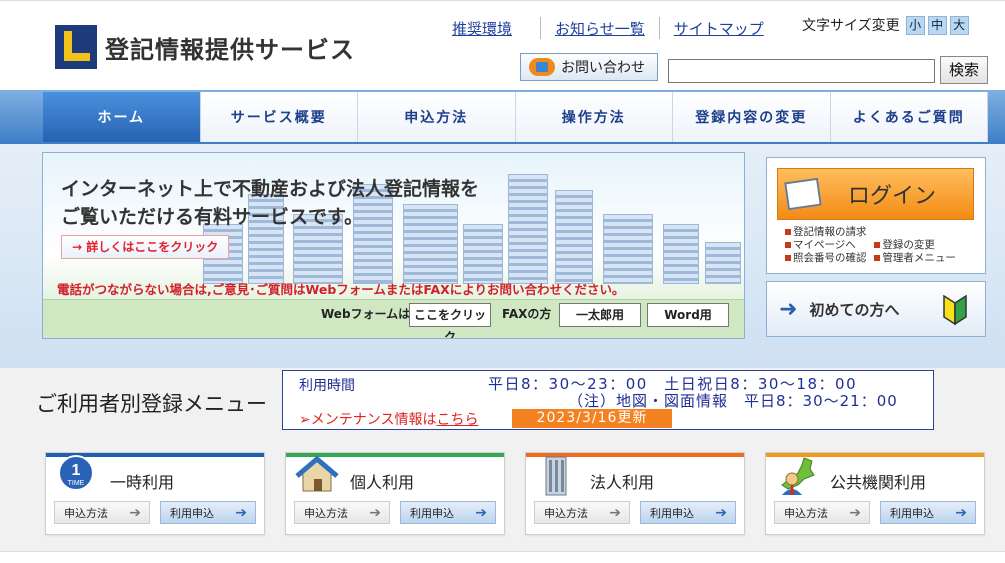 This screenshot has height=563, width=1005. What do you see at coordinates (327, 386) in the screenshot?
I see `hours-label: 利用時間` at bounding box center [327, 386].